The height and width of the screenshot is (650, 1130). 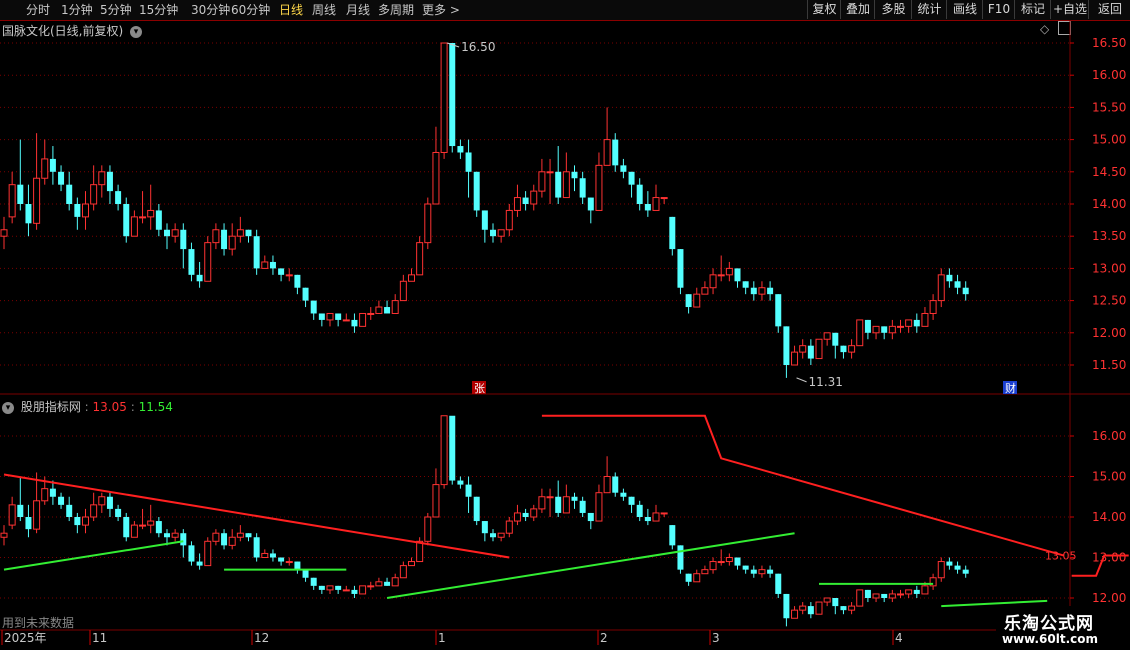 What do you see at coordinates (1109, 477) in the screenshot?
I see `indicator-tick-label: 15.00` at bounding box center [1109, 477].